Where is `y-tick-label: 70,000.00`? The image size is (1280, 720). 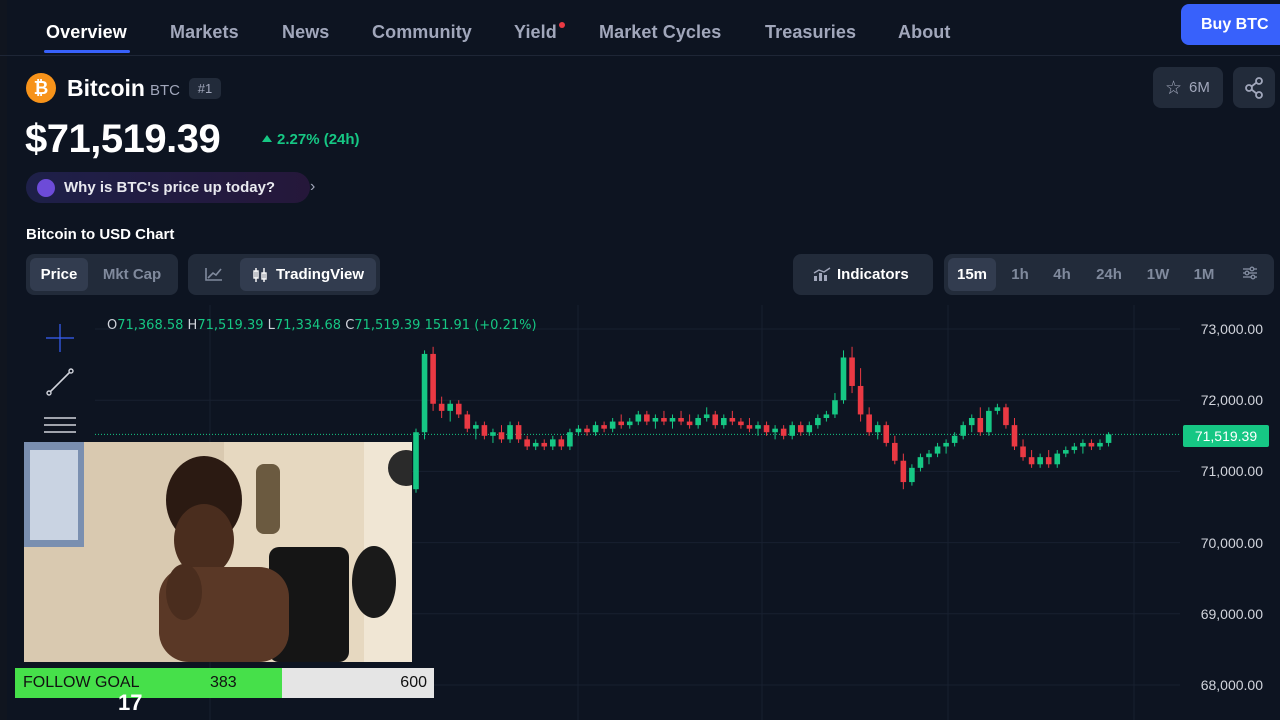 y-tick-label: 70,000.00 is located at coordinates (1231, 543).